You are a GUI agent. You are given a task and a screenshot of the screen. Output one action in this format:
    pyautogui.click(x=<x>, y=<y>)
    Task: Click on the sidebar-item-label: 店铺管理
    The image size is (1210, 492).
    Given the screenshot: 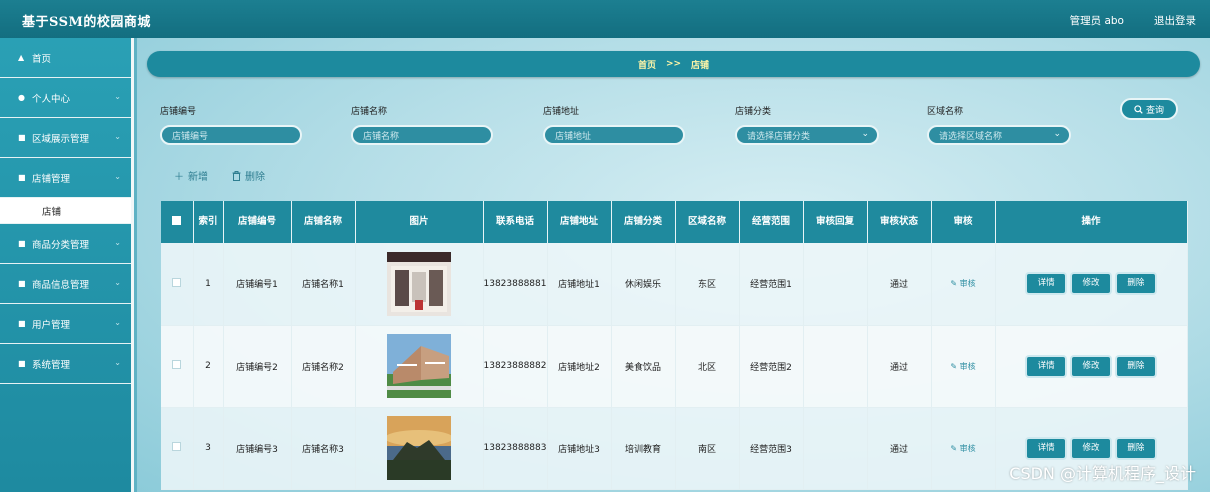 What is the action you would take?
    pyautogui.click(x=51, y=179)
    